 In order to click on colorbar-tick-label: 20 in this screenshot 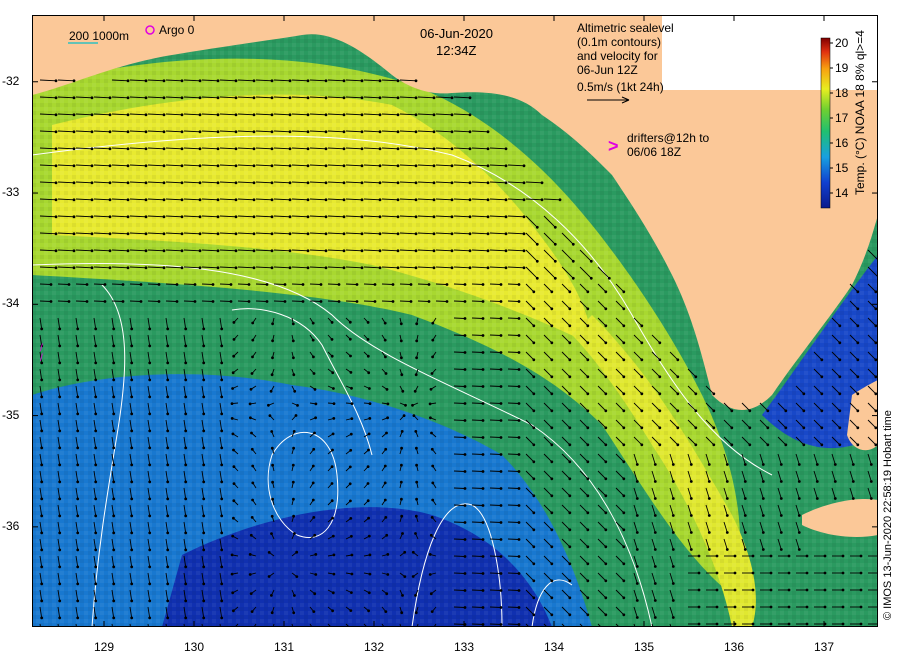, I will do `click(842, 43)`.